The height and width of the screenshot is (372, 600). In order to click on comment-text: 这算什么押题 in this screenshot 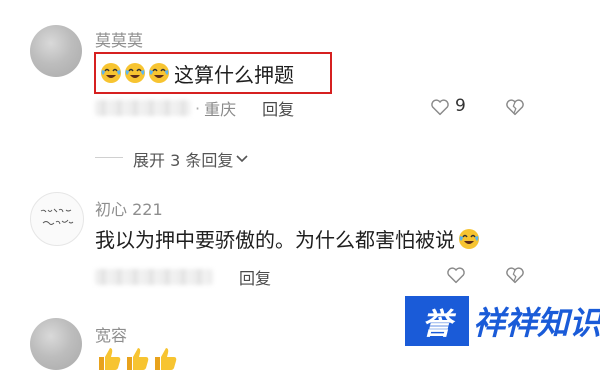, I will do `click(234, 74)`.